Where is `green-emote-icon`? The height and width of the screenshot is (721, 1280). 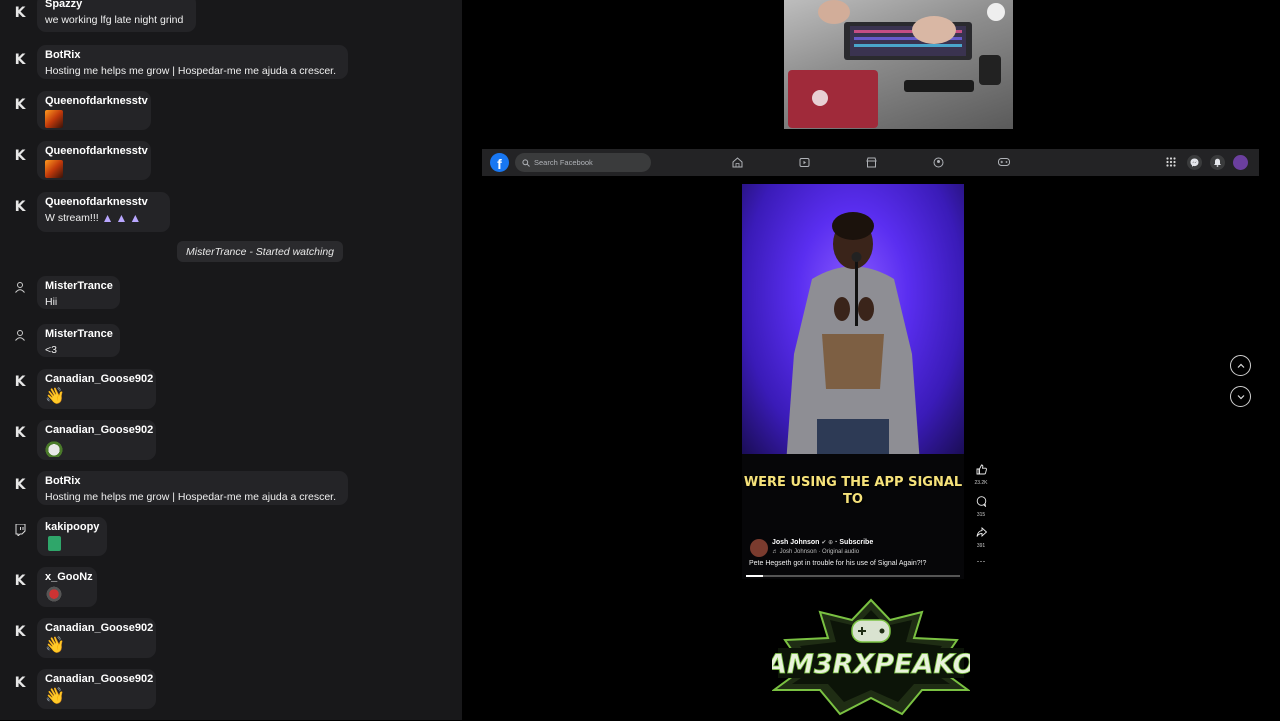
green-emote-icon is located at coordinates (54, 544).